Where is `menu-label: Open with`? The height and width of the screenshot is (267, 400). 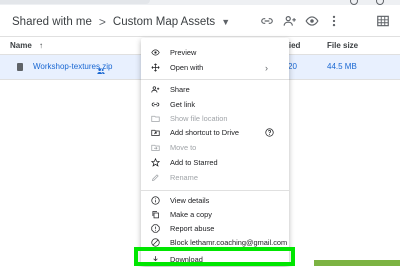
menu-label: Open with is located at coordinates (187, 67).